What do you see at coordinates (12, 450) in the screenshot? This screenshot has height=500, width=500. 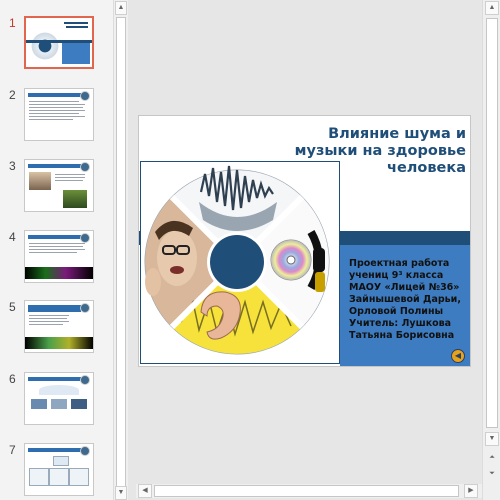 I see `slide-number: 7` at bounding box center [12, 450].